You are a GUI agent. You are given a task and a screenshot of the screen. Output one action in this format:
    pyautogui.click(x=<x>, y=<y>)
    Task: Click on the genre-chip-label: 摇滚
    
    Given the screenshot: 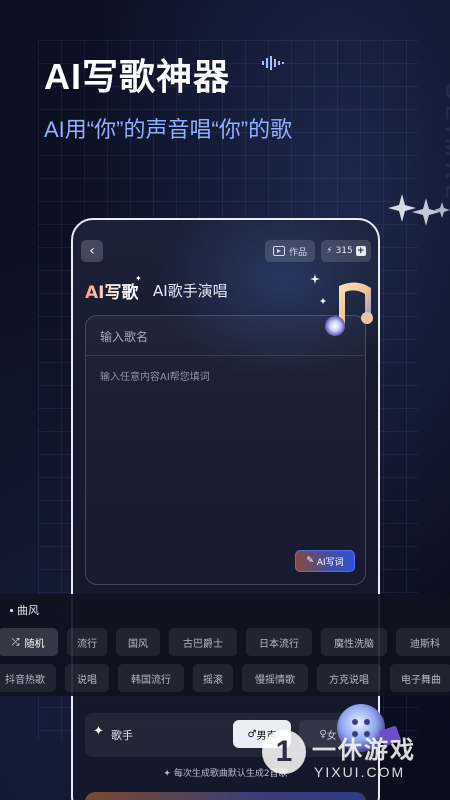 What is the action you would take?
    pyautogui.click(x=213, y=680)
    